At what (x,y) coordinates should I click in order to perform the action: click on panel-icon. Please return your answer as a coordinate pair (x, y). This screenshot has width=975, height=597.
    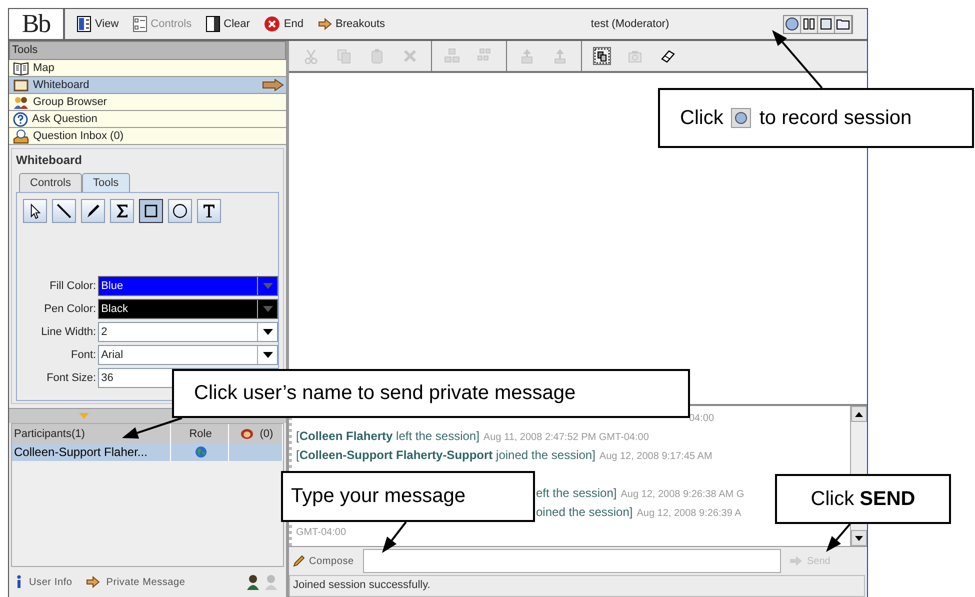
    Looking at the image, I should click on (213, 24).